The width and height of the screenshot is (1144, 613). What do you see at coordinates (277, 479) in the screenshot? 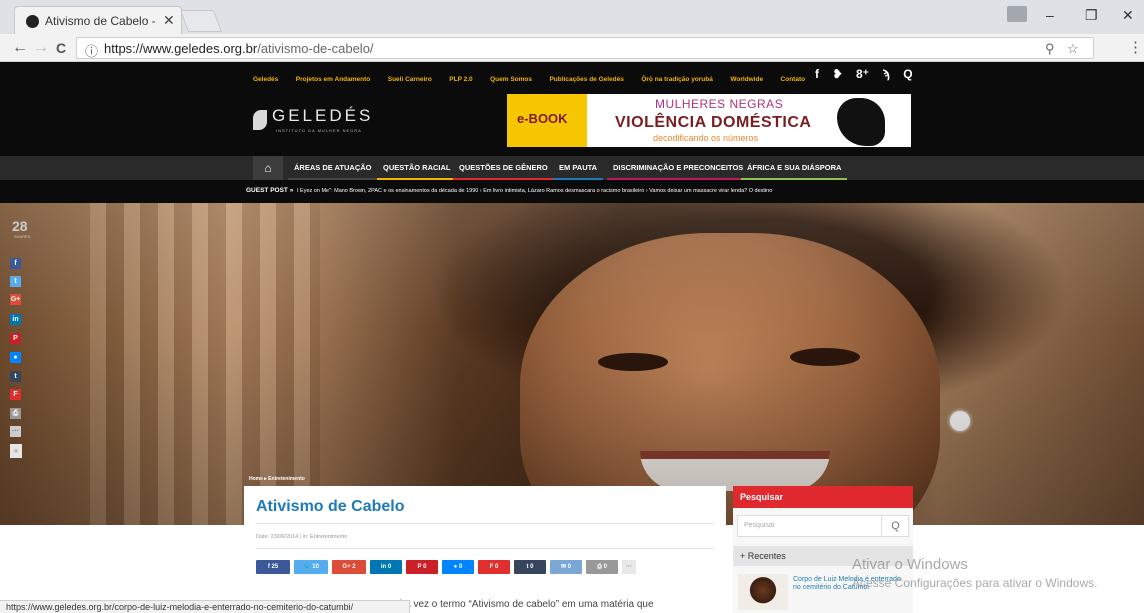
I see `breadcrumb: Home ▸ Entretenimento` at bounding box center [277, 479].